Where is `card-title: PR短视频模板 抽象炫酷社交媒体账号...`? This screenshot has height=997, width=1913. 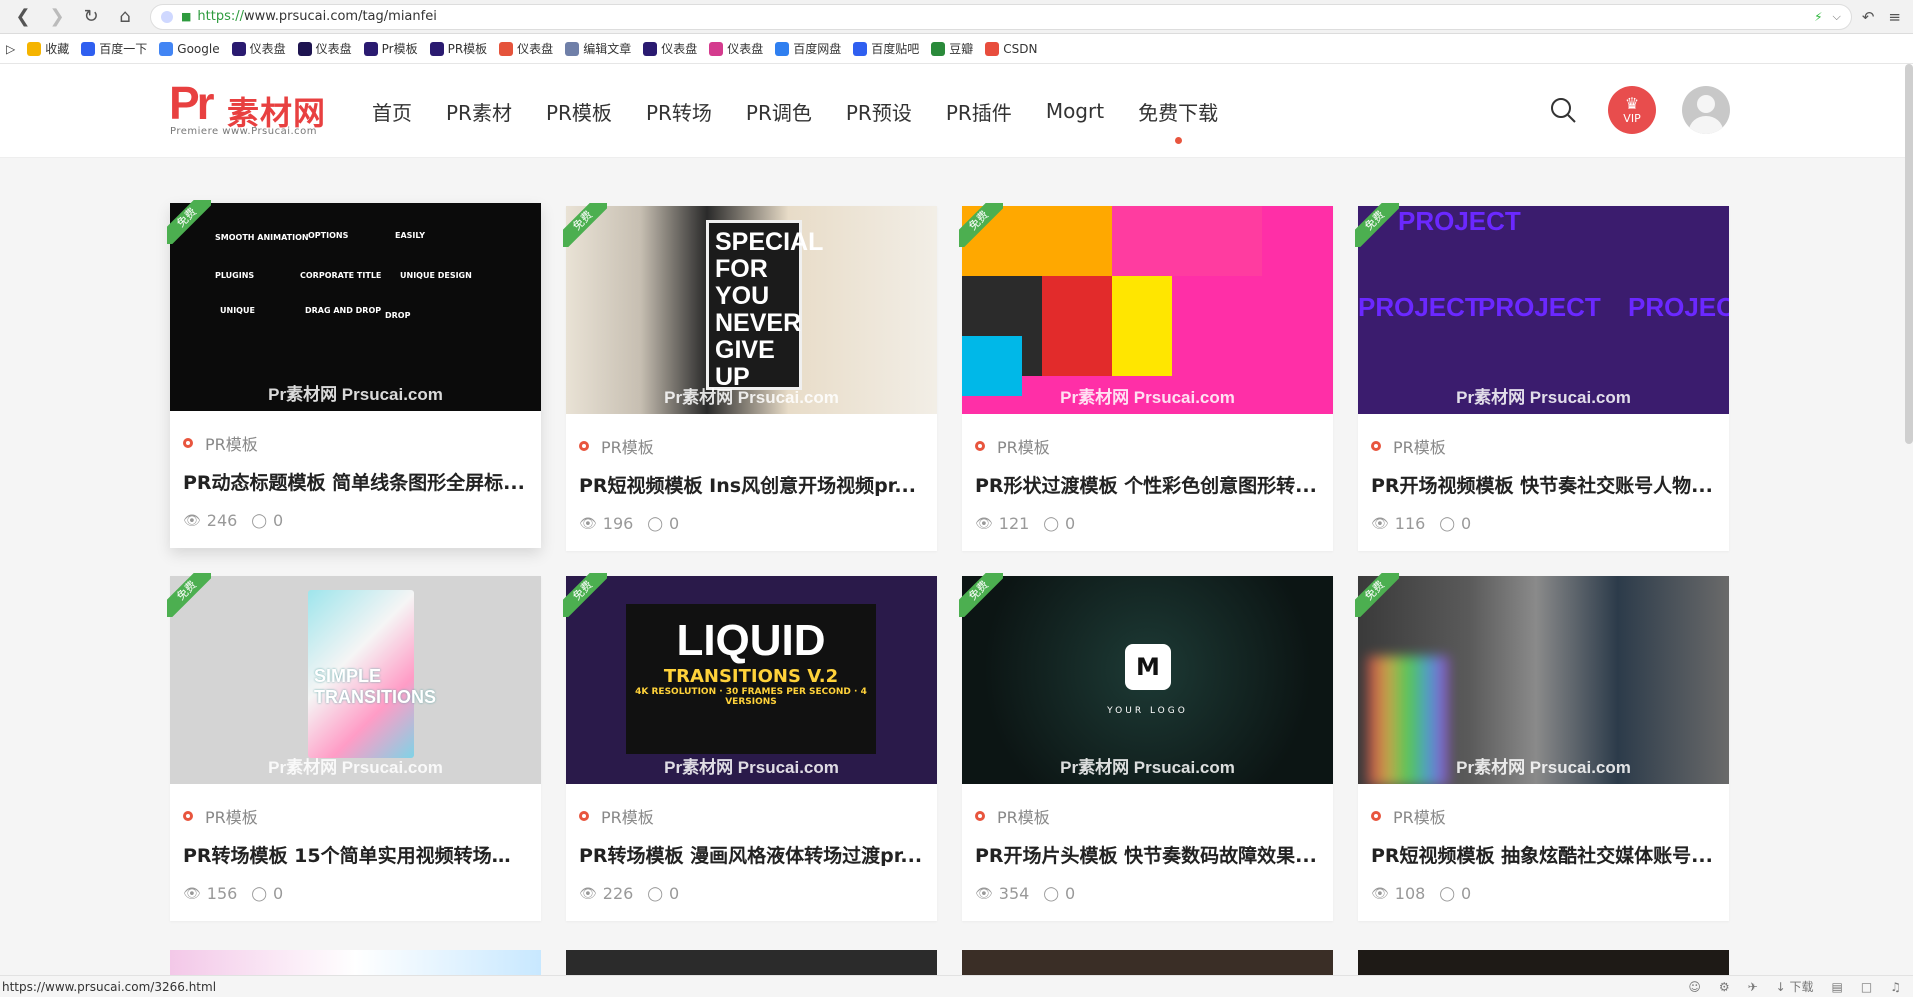 card-title: PR短视频模板 抽象炫酷社交媒体账号... is located at coordinates (1543, 854).